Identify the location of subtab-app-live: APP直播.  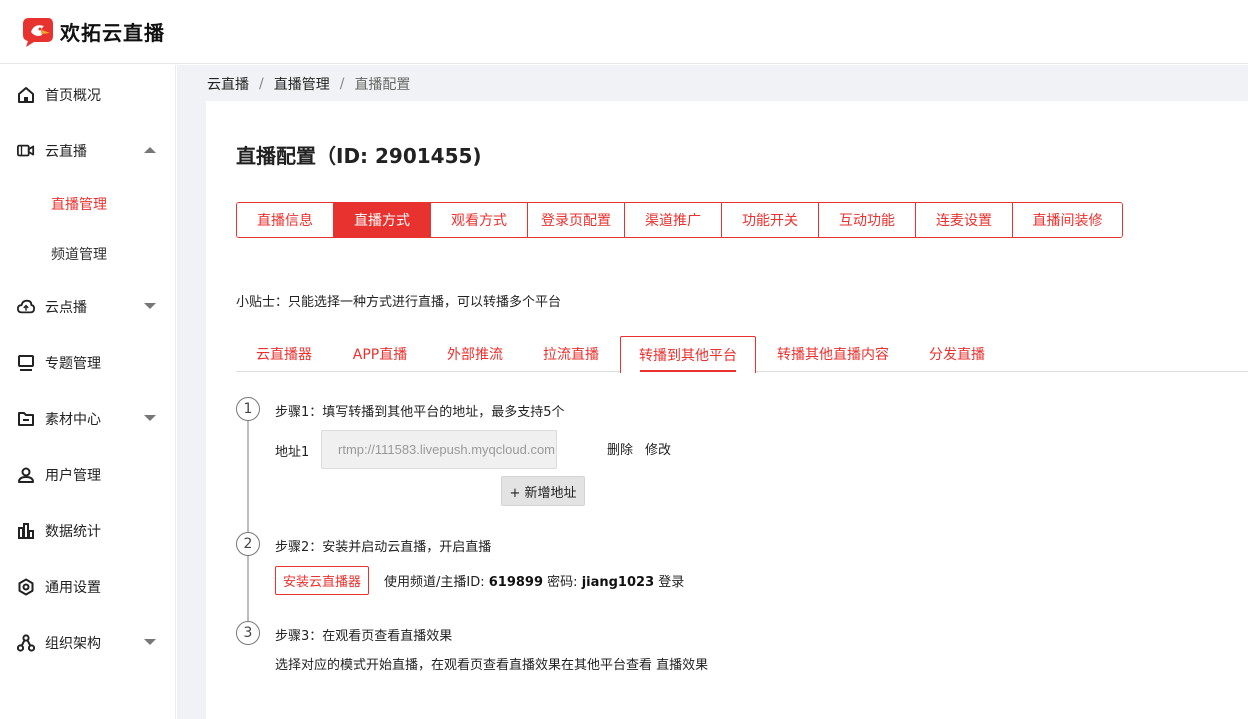
(380, 354).